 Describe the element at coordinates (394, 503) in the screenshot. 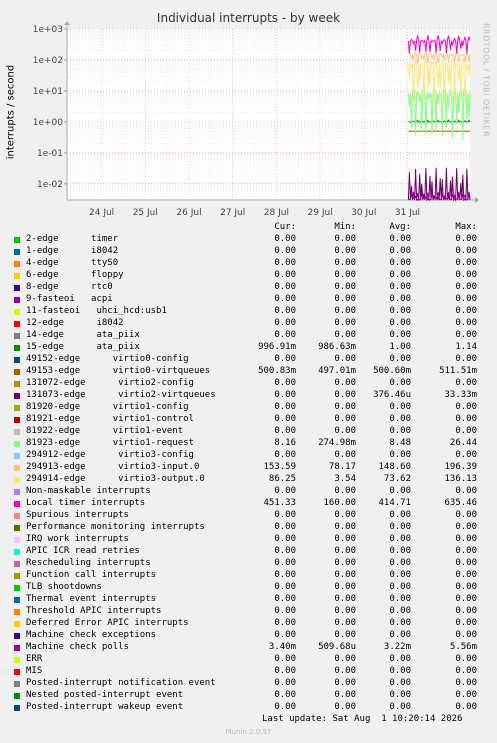

I see `legend-avg-value: 414.71` at that location.